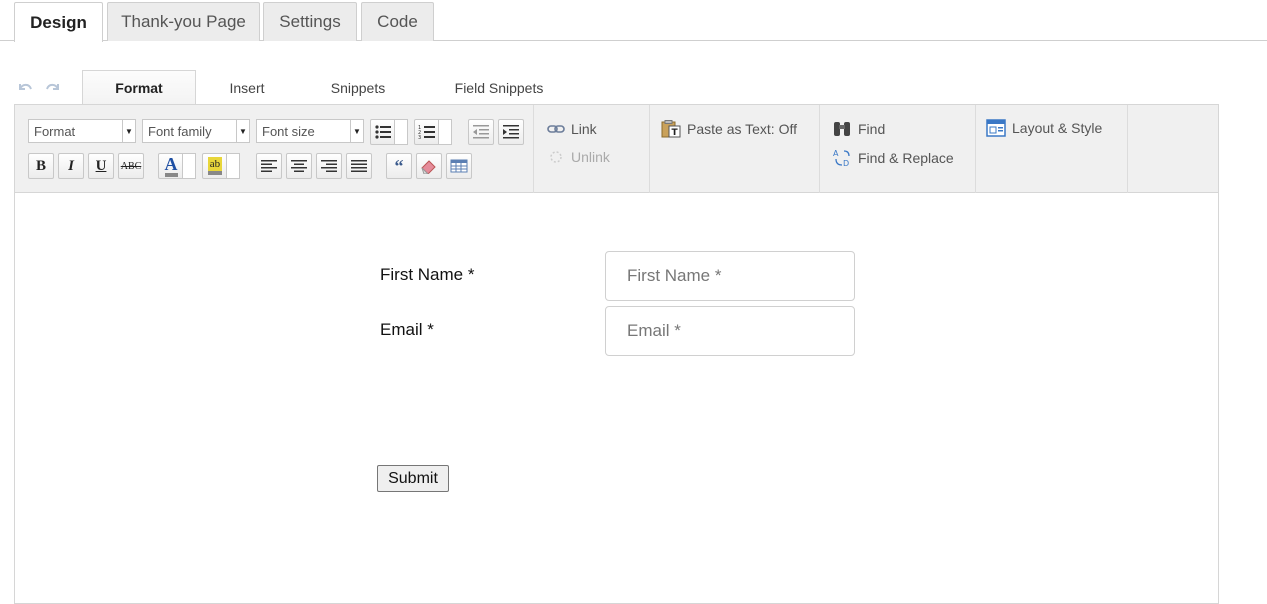 The width and height of the screenshot is (1267, 604). I want to click on quote-icon: “, so click(399, 165).